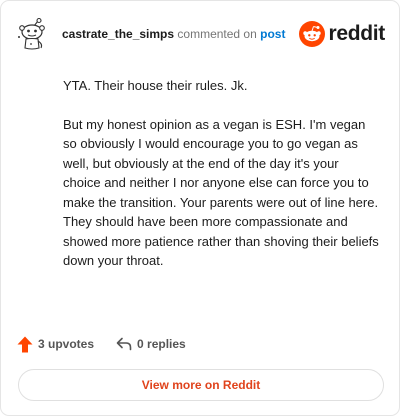 The image size is (400, 416). What do you see at coordinates (155, 85) in the screenshot?
I see `comment-paragraph: YTA. Their house their rules. Jk.` at bounding box center [155, 85].